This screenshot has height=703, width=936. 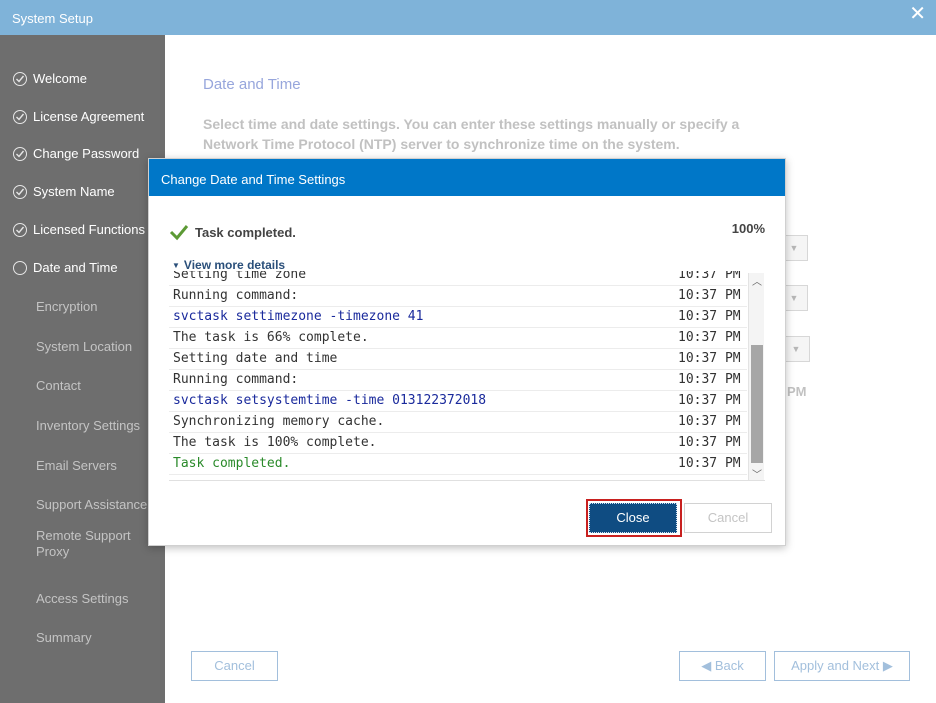 I want to click on log-message: The task is 100% complete., so click(x=275, y=442).